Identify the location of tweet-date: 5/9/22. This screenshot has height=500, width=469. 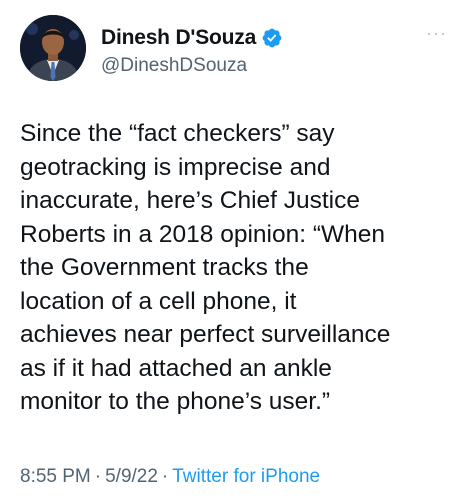
(131, 476).